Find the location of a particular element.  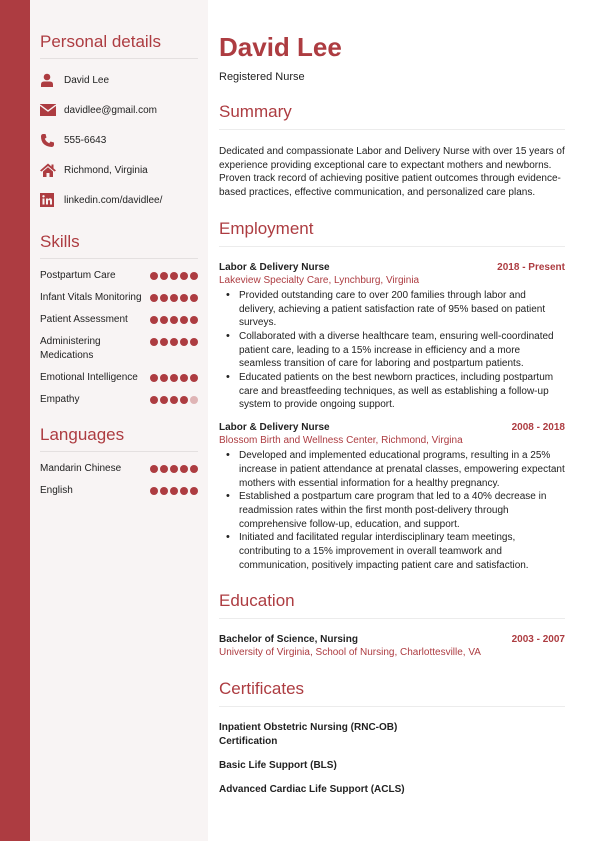

certificate-item: Basic Life Support (BLS) is located at coordinates (278, 766).